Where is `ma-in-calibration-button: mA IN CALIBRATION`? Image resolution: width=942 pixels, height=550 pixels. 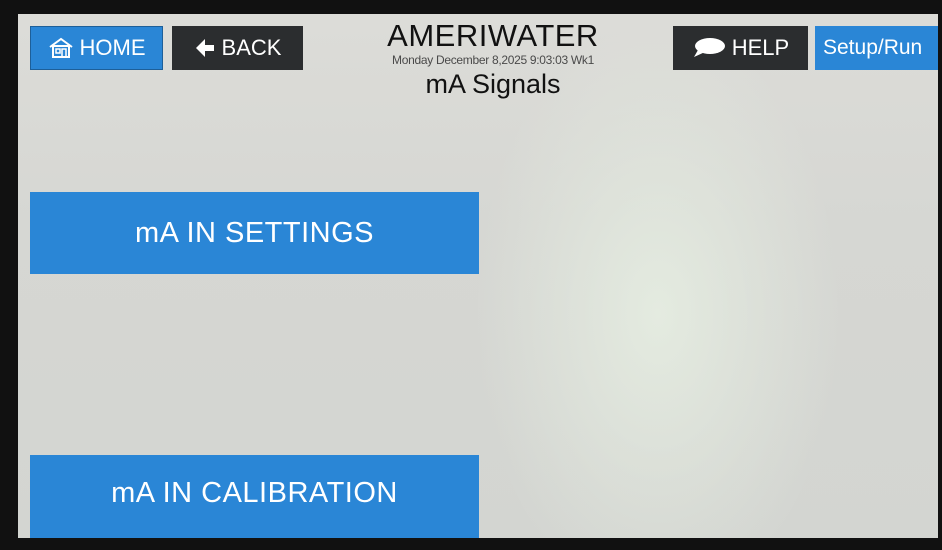
ma-in-calibration-button: mA IN CALIBRATION is located at coordinates (254, 496).